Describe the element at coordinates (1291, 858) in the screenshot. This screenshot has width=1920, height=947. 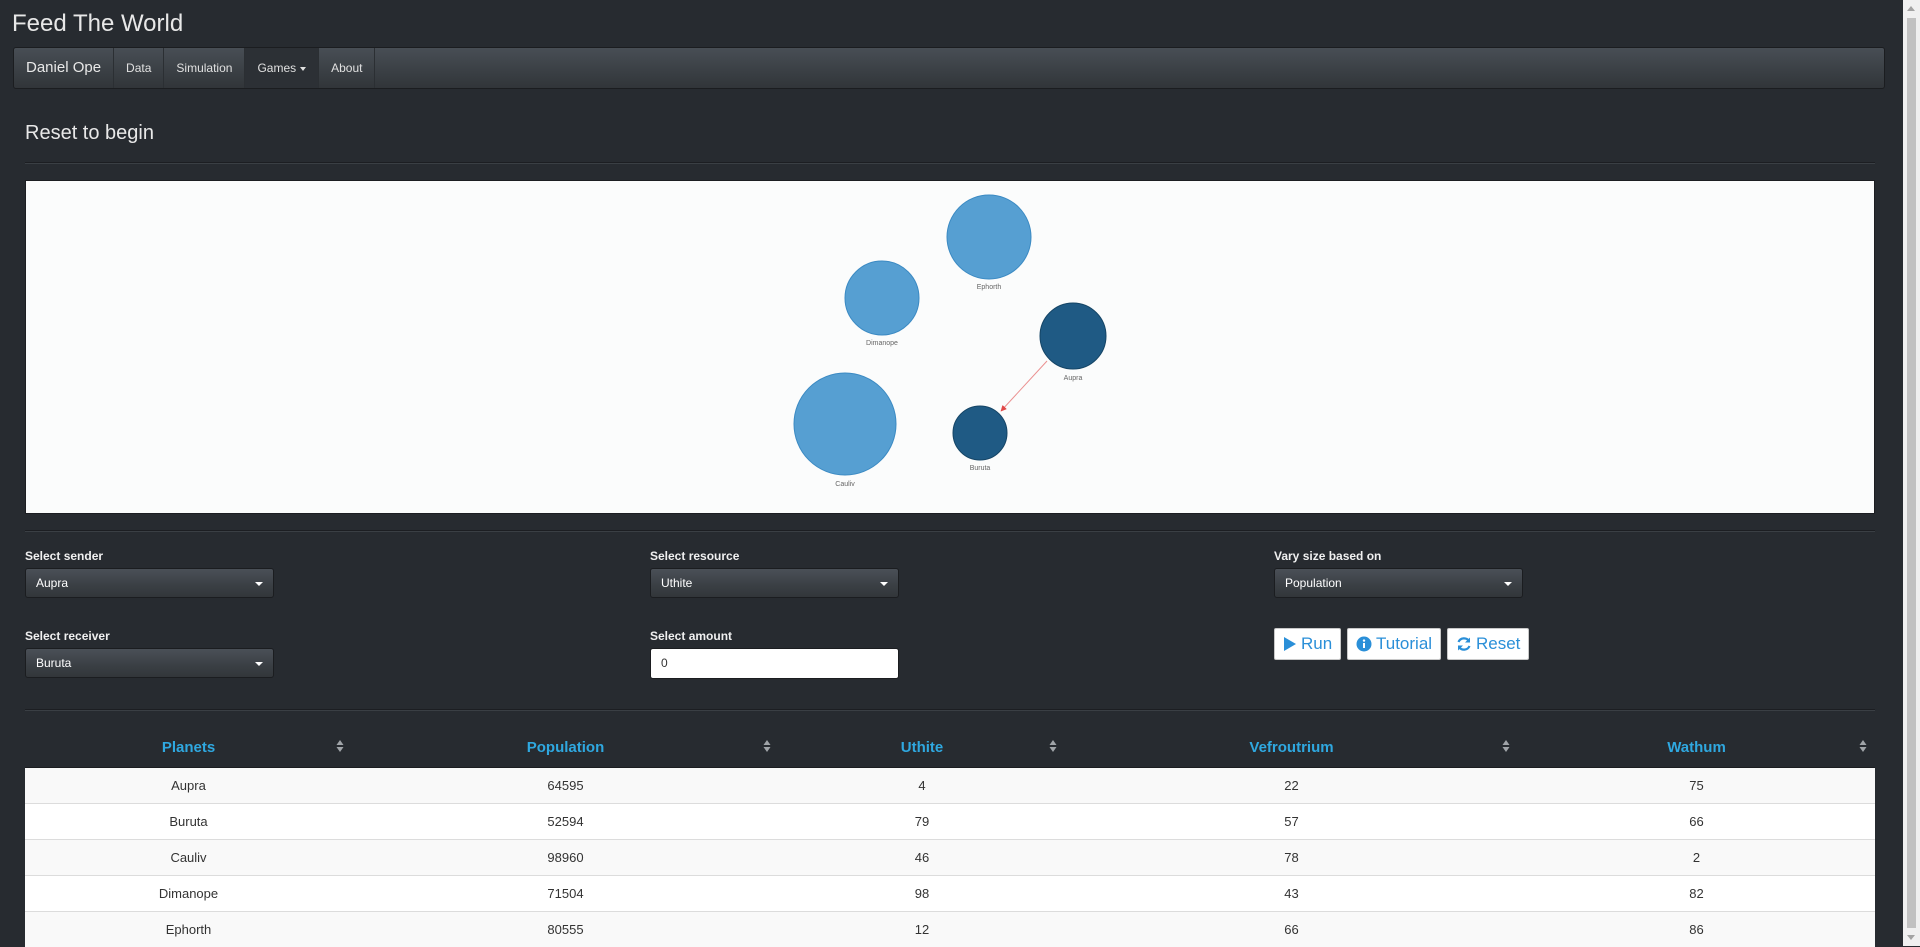
I see `table-cell: 78` at that location.